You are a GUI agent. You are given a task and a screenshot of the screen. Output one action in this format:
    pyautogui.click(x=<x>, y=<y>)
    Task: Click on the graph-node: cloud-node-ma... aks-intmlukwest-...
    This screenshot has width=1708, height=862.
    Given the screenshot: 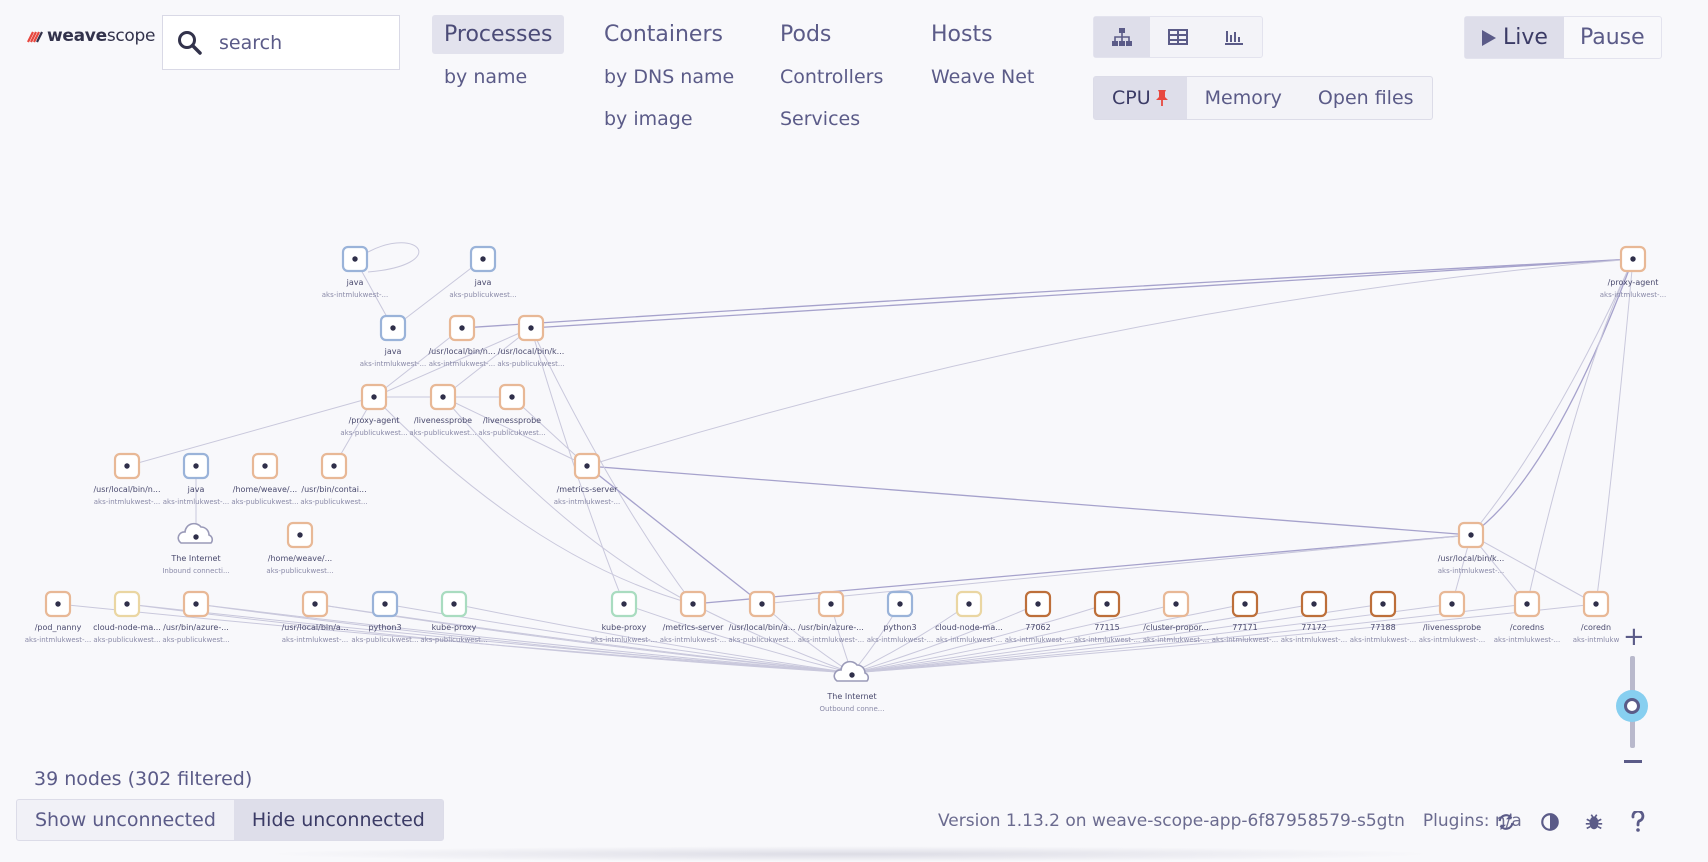 What is the action you would take?
    pyautogui.click(x=969, y=617)
    